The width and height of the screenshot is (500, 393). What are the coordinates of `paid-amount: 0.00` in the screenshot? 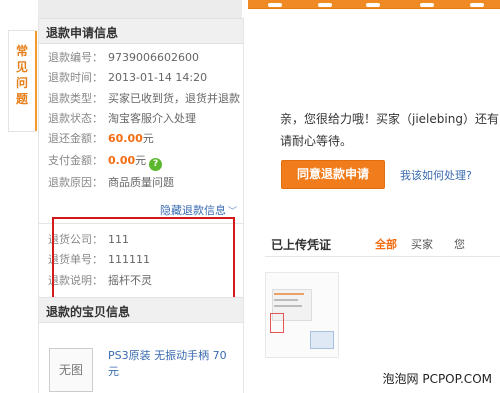 It's located at (122, 160).